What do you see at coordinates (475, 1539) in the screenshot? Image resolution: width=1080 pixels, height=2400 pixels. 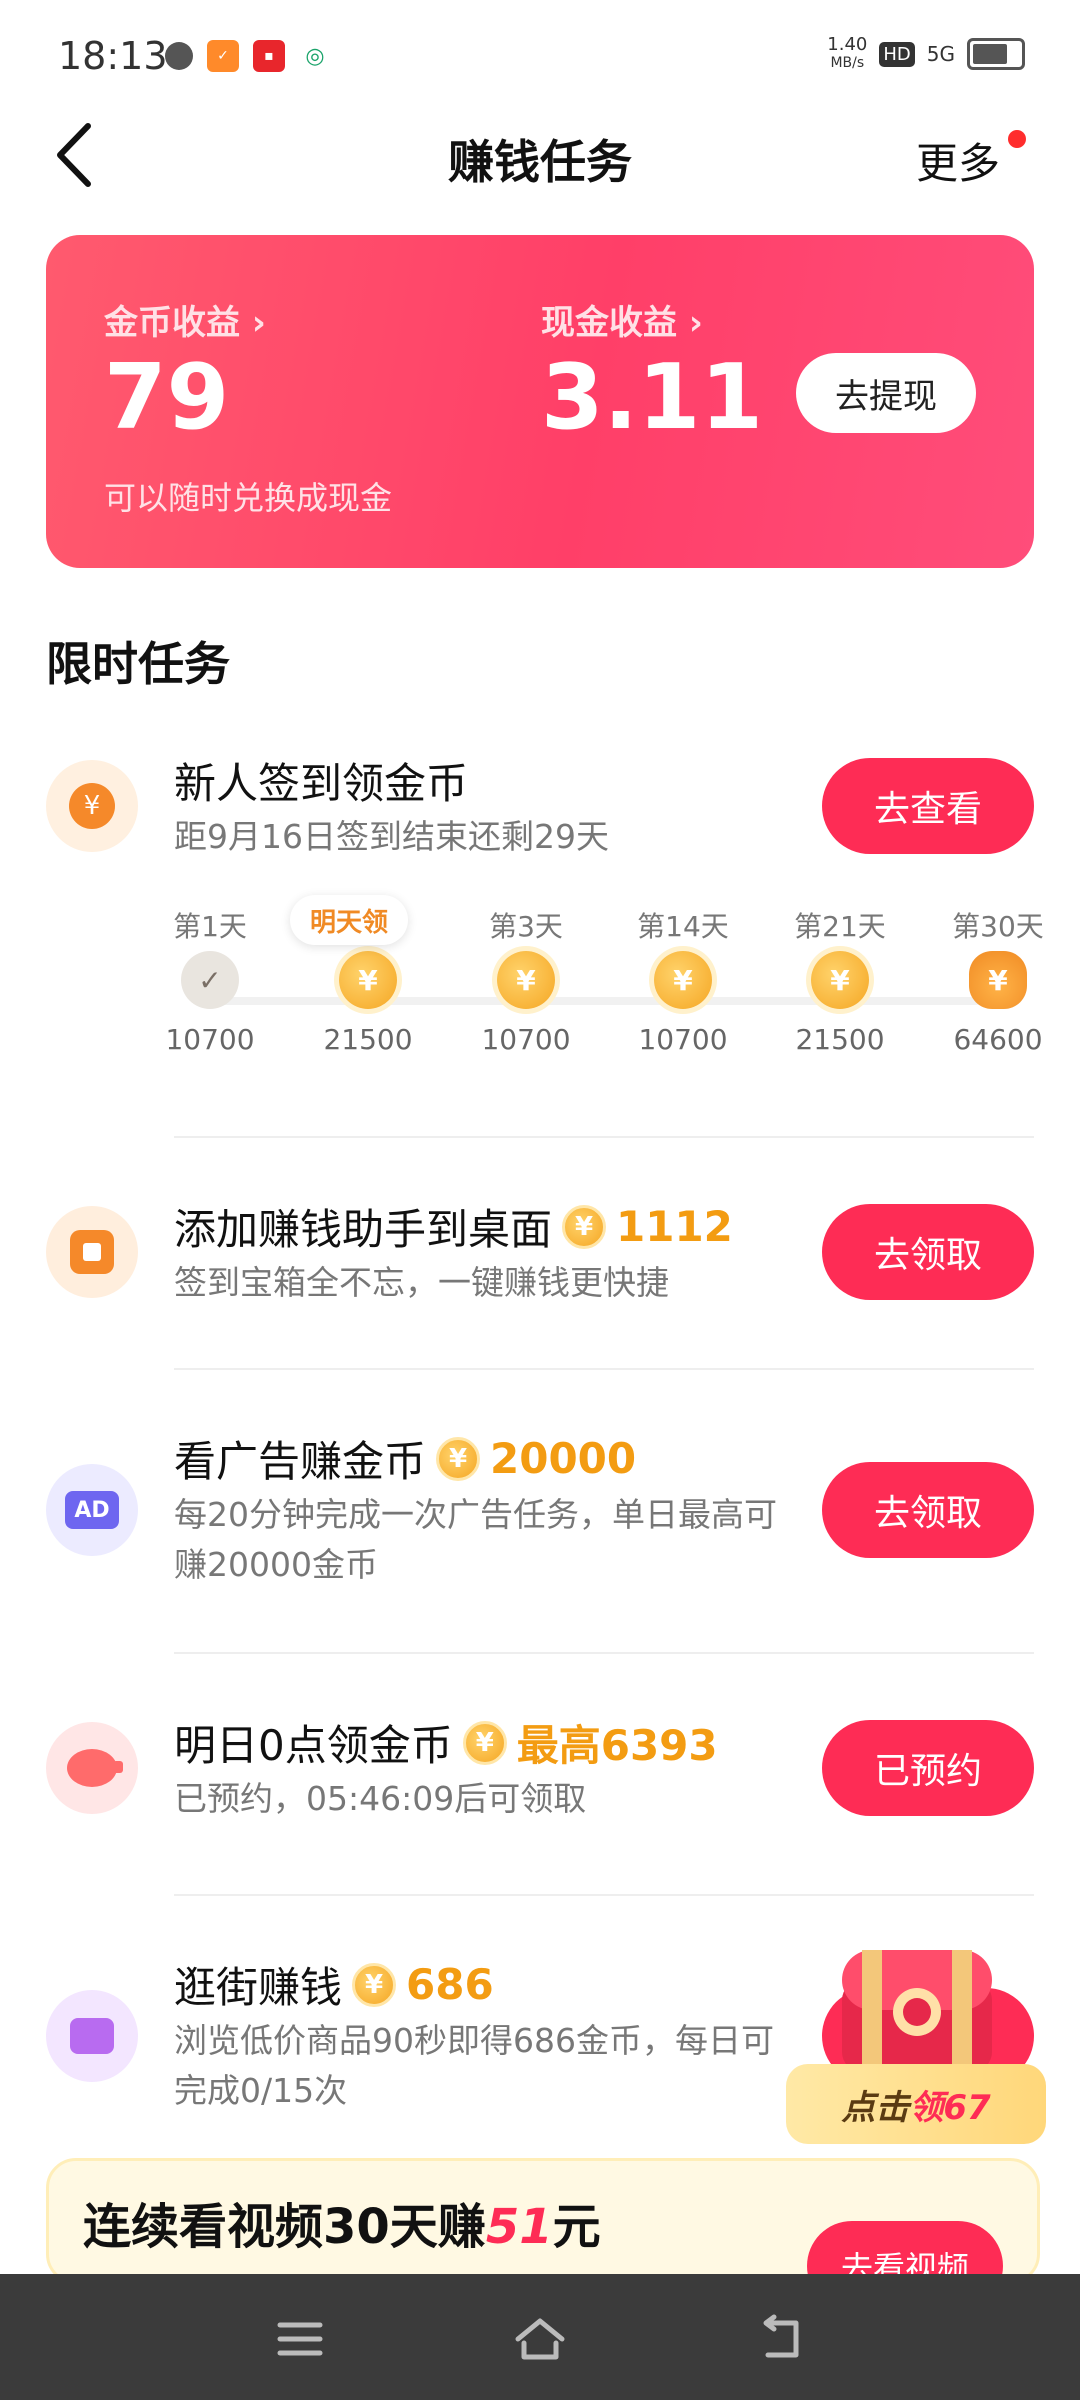 I see `task-desc: 每20分钟完成一次广告任务，单日最高可赚20000金币` at bounding box center [475, 1539].